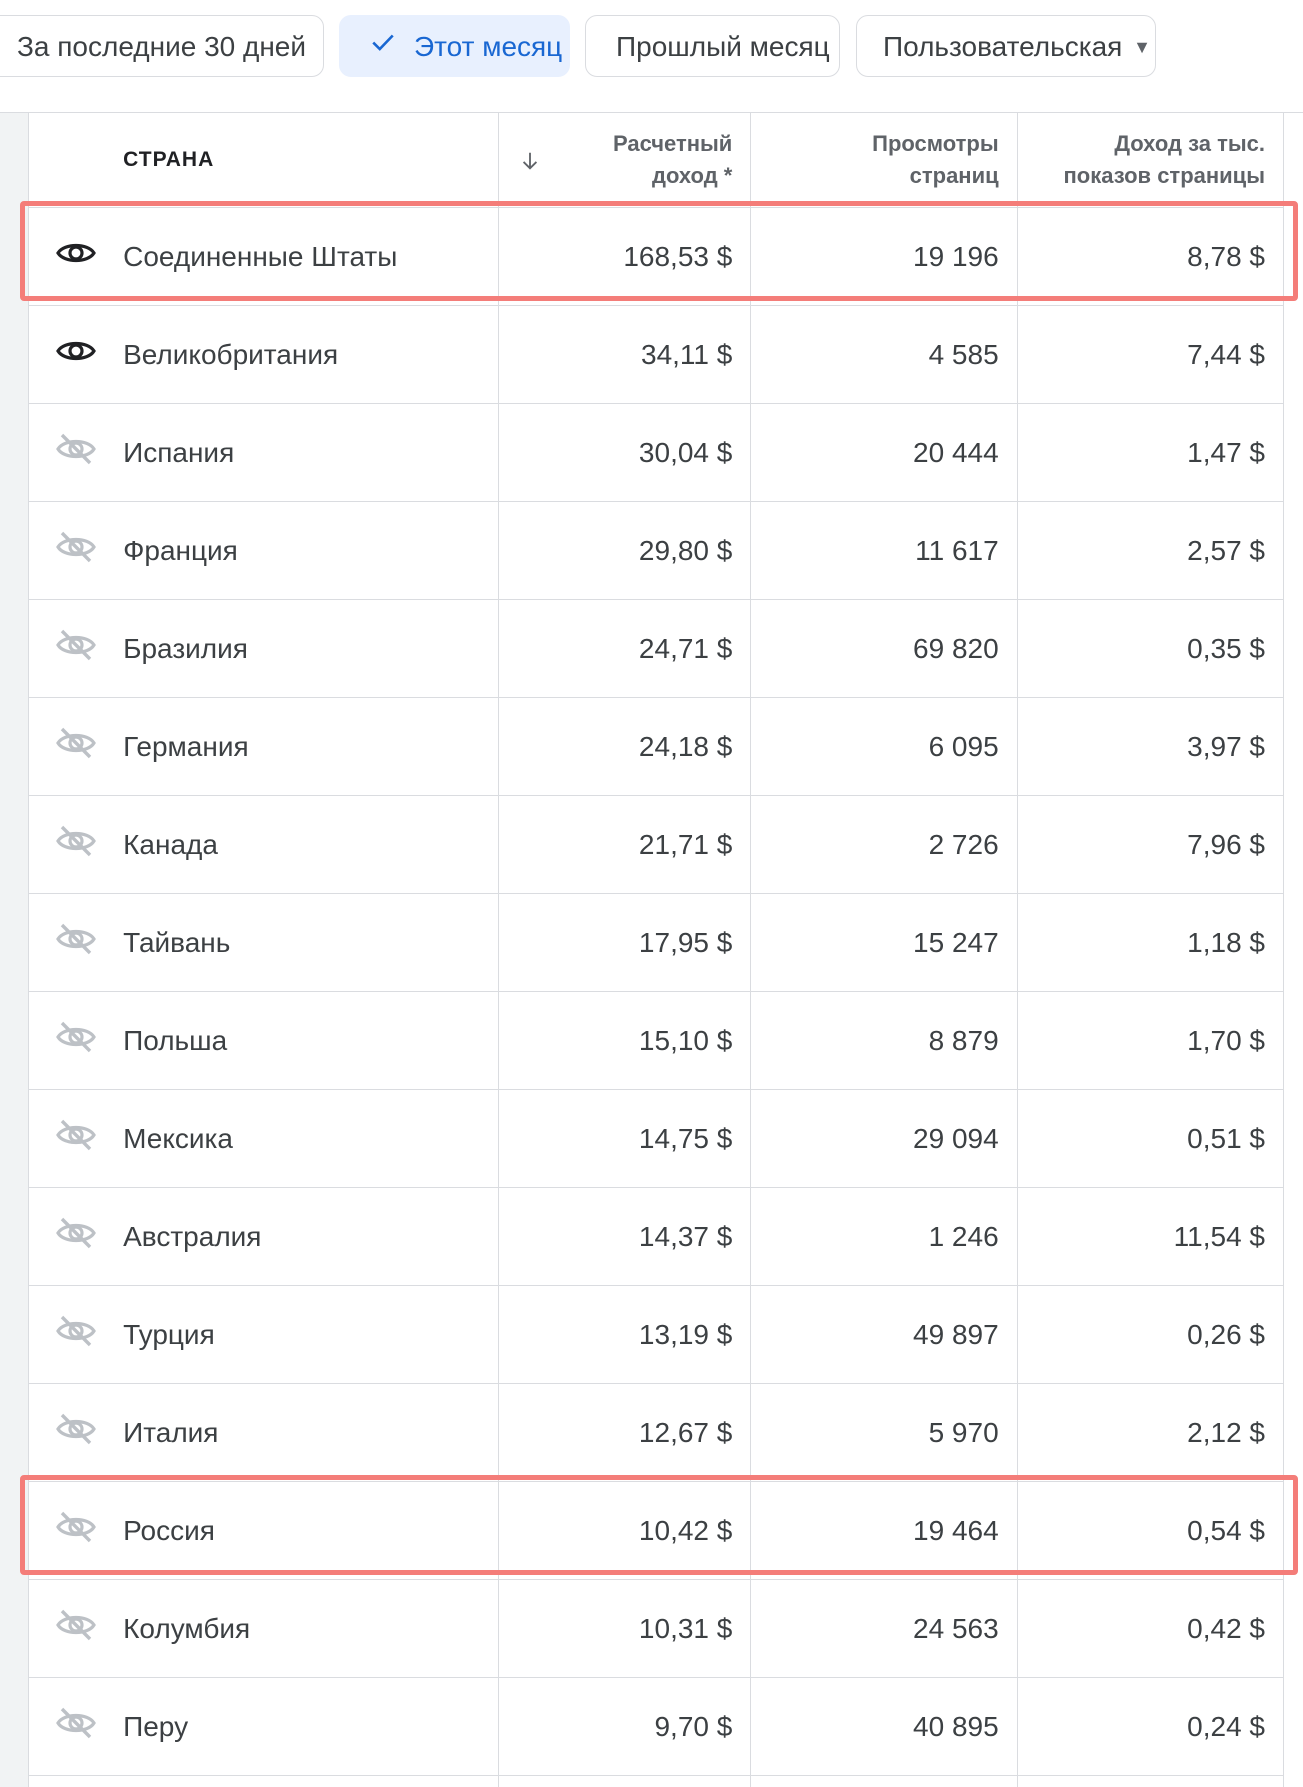  Describe the element at coordinates (625, 943) in the screenshot. I see `revenue-cell: 17,95 $` at that location.